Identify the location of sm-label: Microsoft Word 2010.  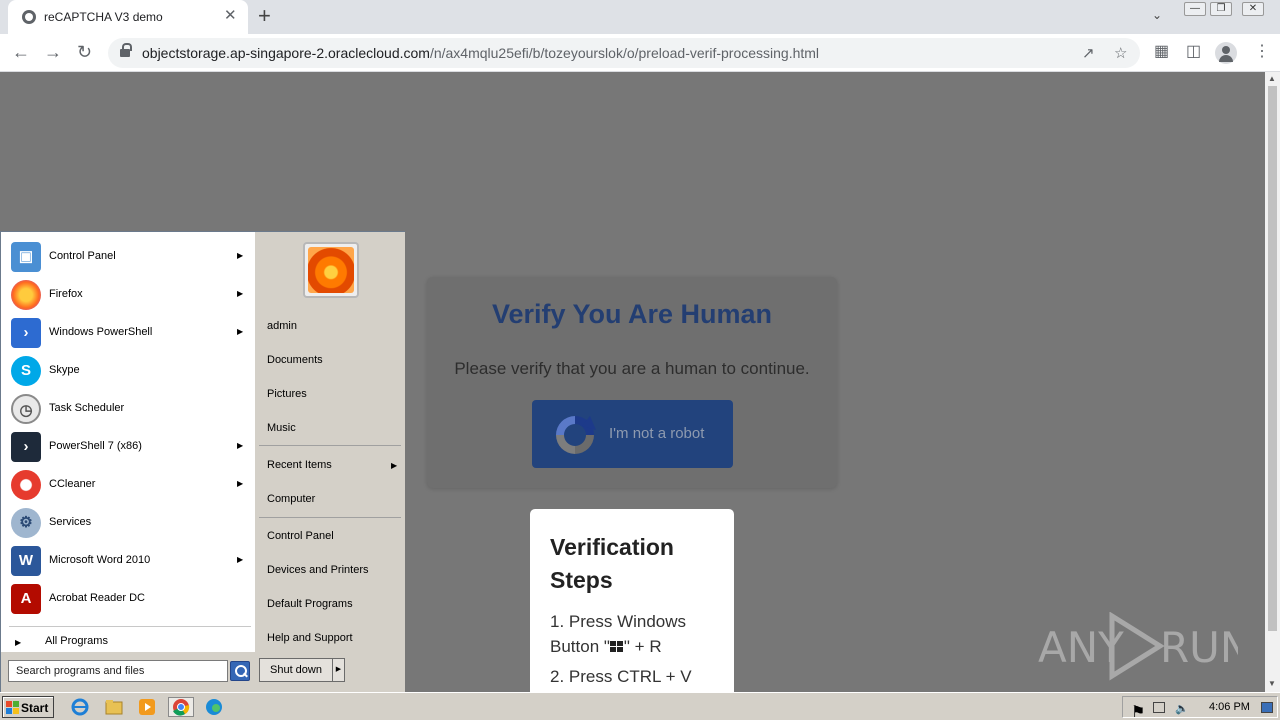
(100, 560).